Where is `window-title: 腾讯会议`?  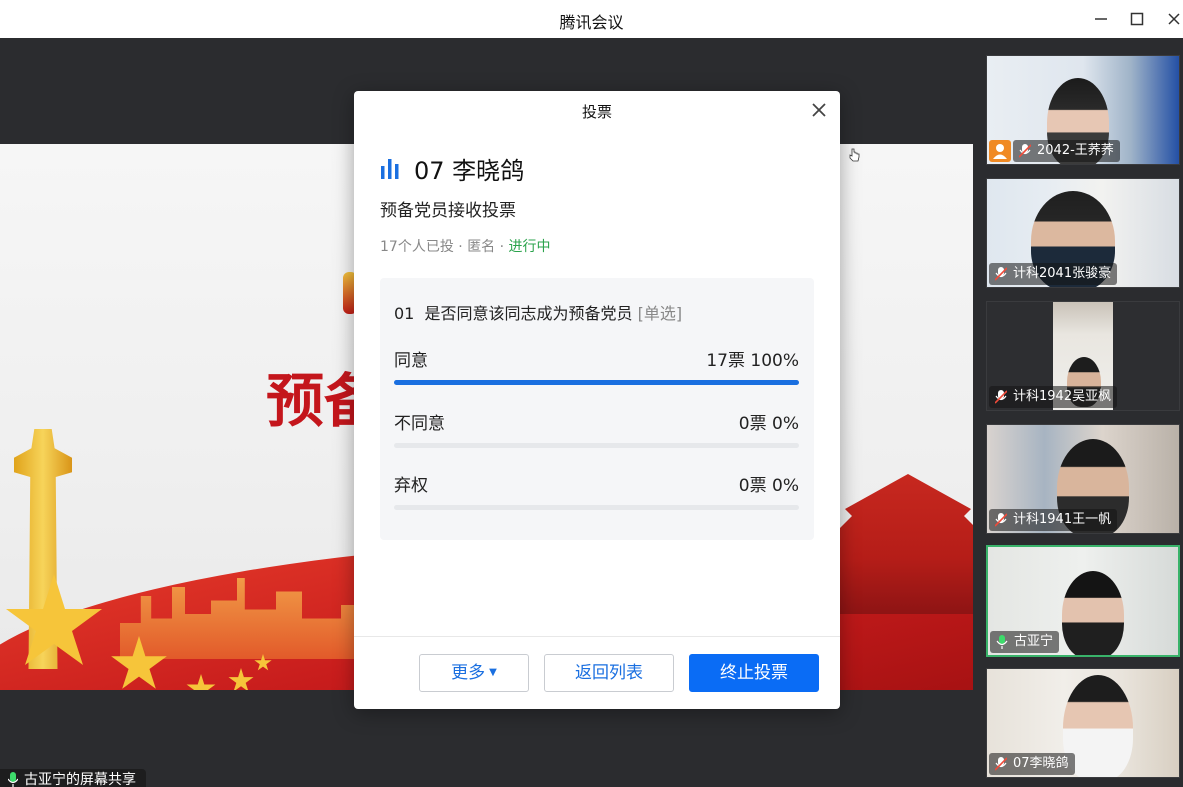
window-title: 腾讯会议 is located at coordinates (591, 22).